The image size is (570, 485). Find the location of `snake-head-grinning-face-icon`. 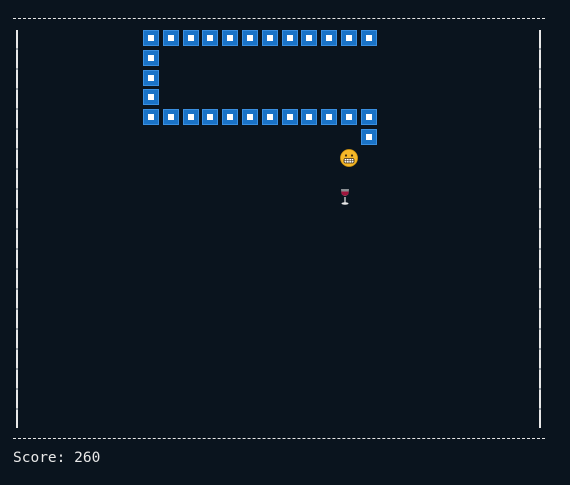

snake-head-grinning-face-icon is located at coordinates (349, 158).